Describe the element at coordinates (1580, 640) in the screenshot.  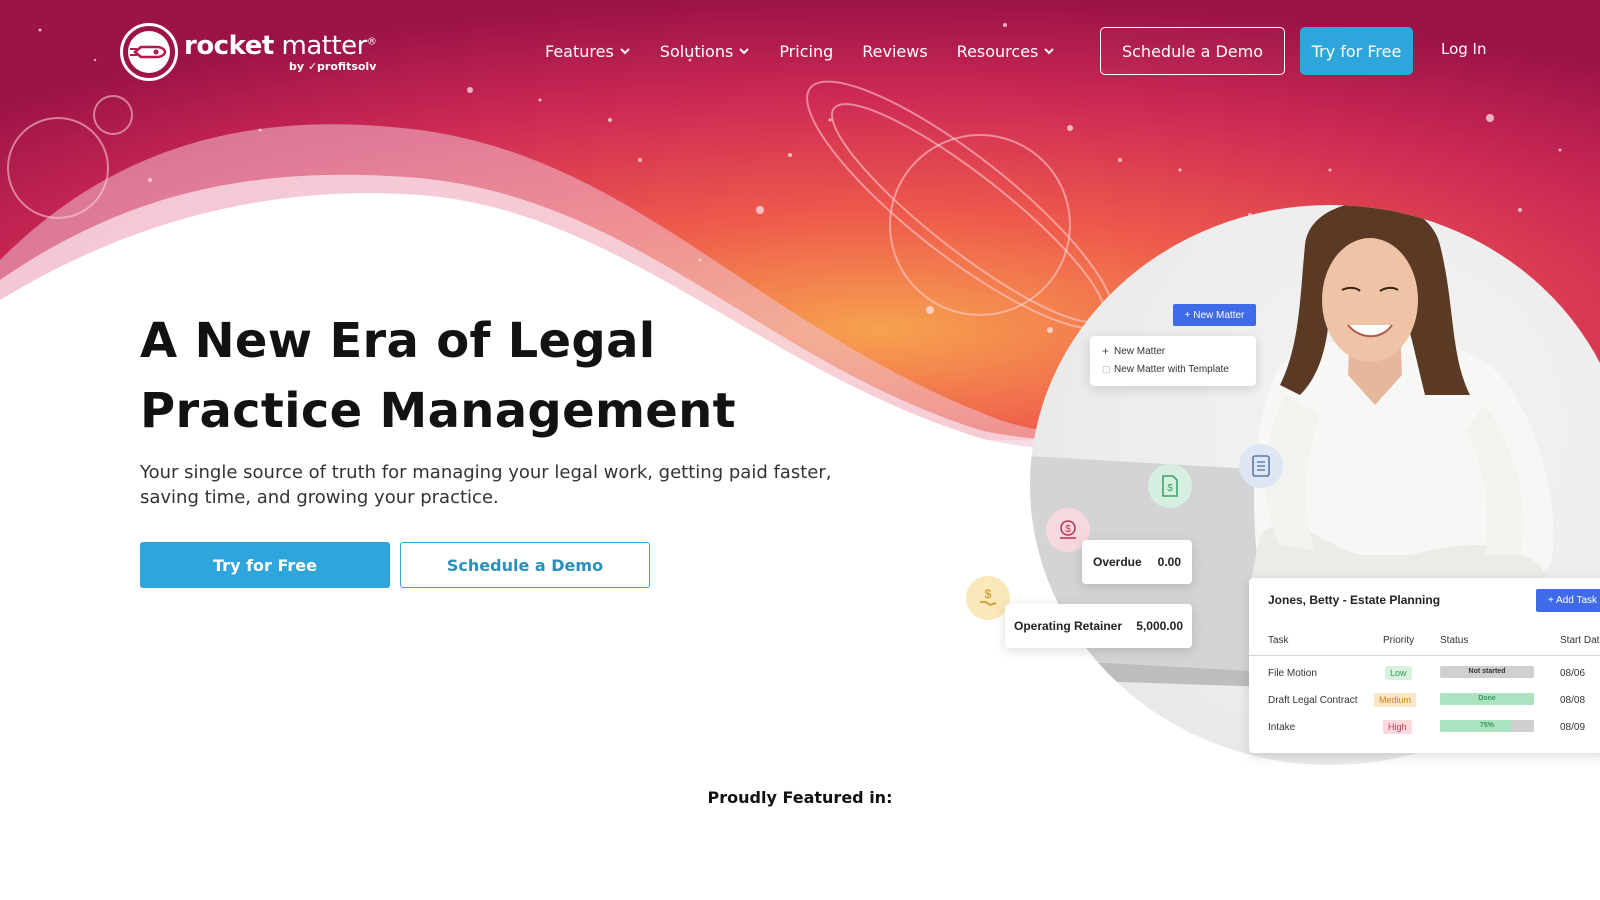
I see `col-start-date: Start Date` at that location.